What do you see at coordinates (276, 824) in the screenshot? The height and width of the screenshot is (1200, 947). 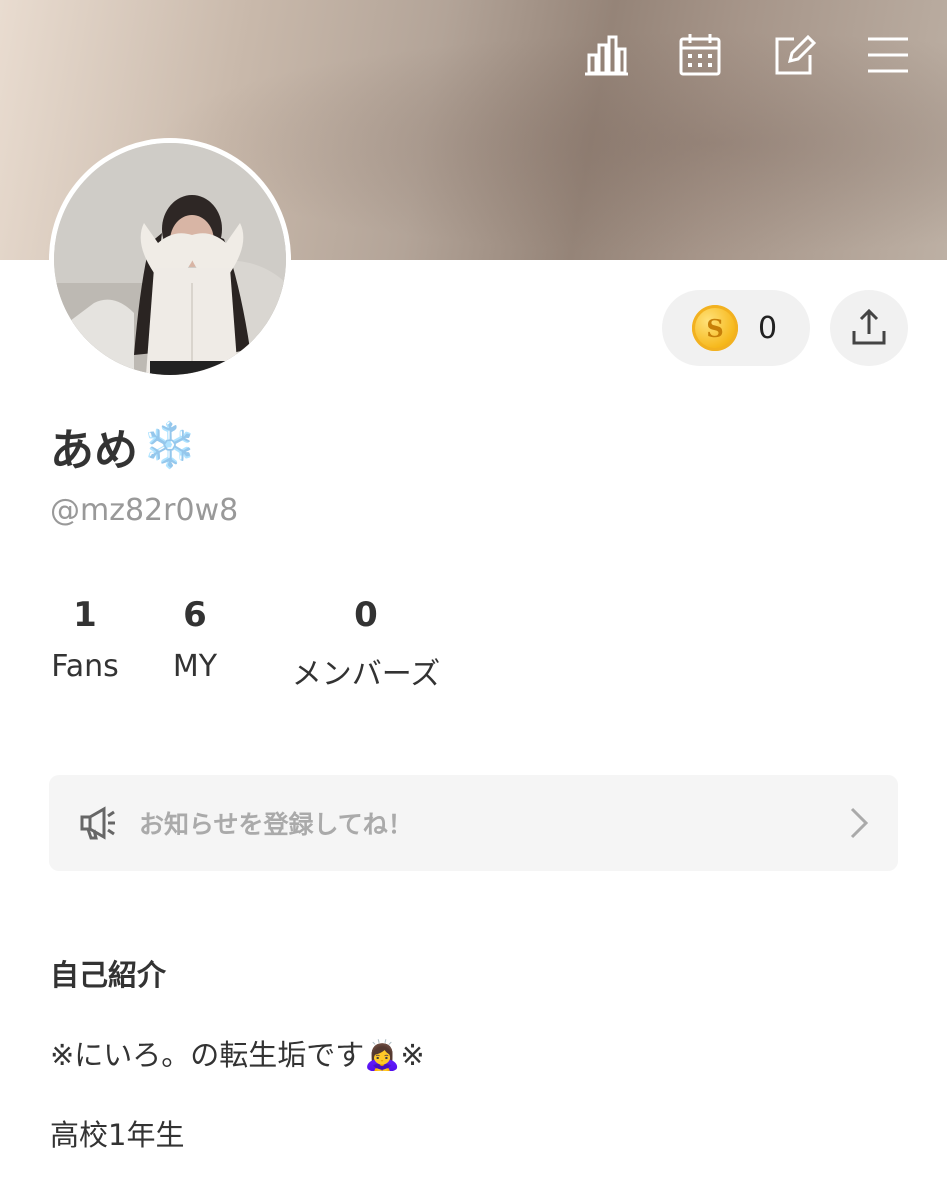 I see `notice-text: お知らせを登録してね！` at bounding box center [276, 824].